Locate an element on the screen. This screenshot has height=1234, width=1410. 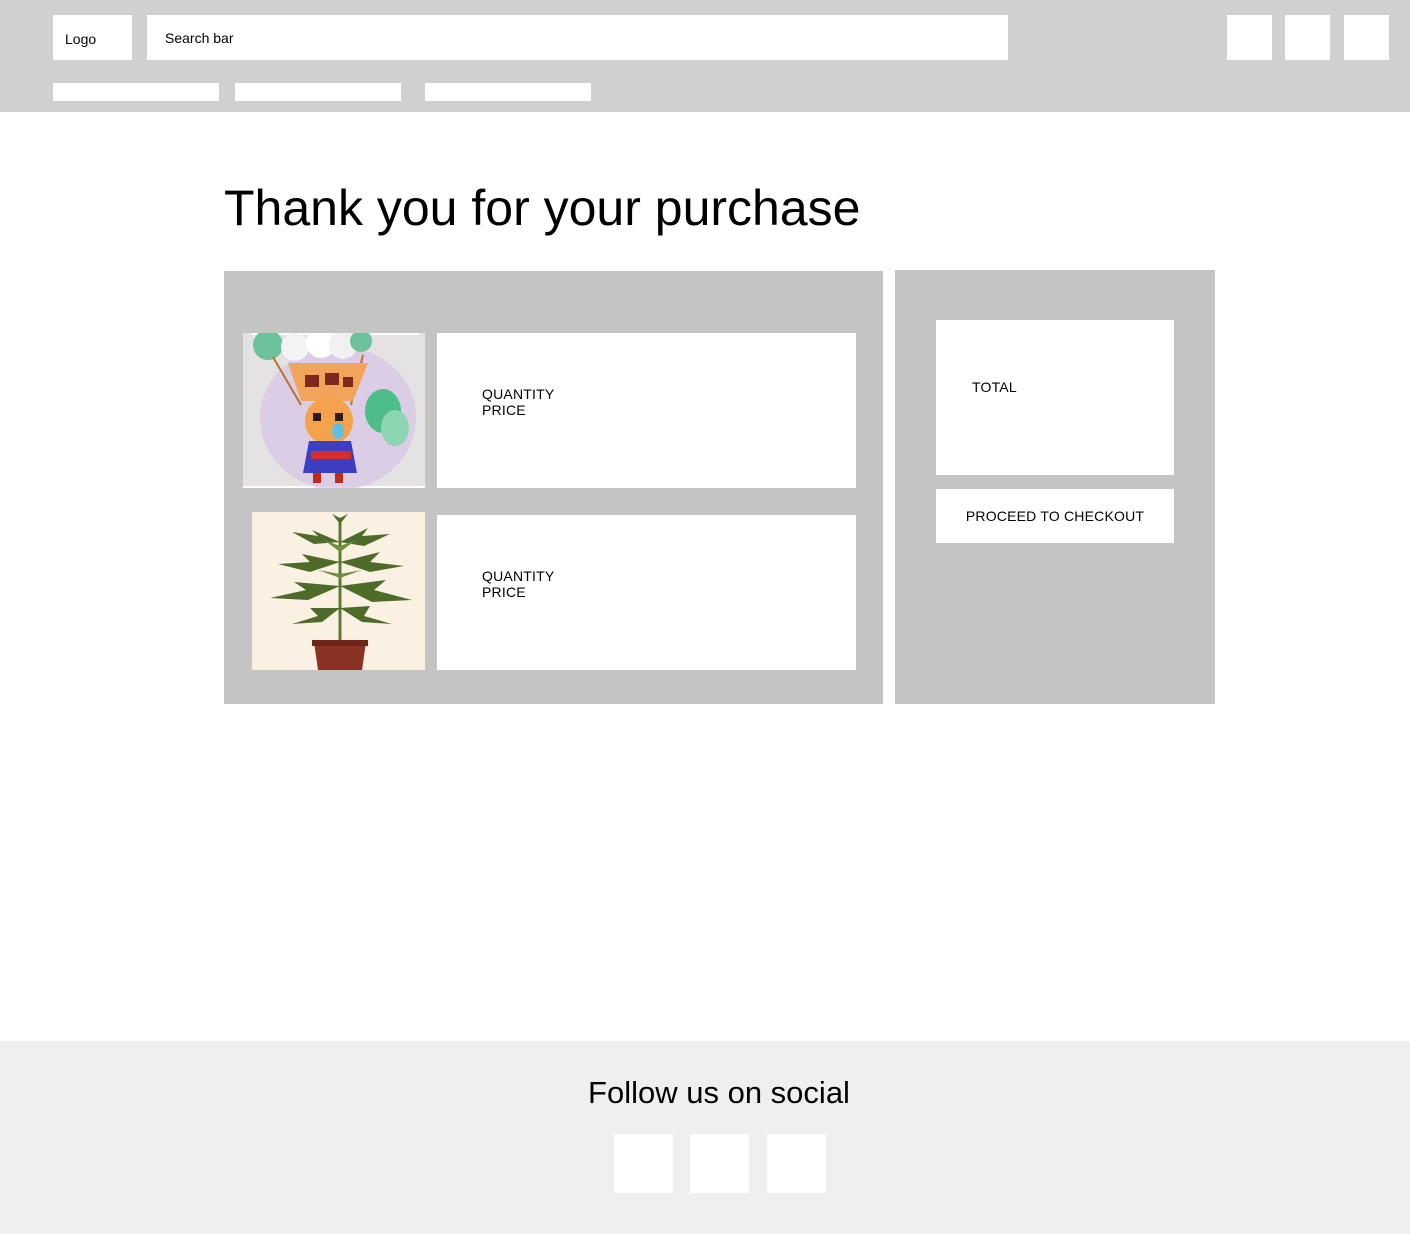
potted-plant-image is located at coordinates (338, 591).